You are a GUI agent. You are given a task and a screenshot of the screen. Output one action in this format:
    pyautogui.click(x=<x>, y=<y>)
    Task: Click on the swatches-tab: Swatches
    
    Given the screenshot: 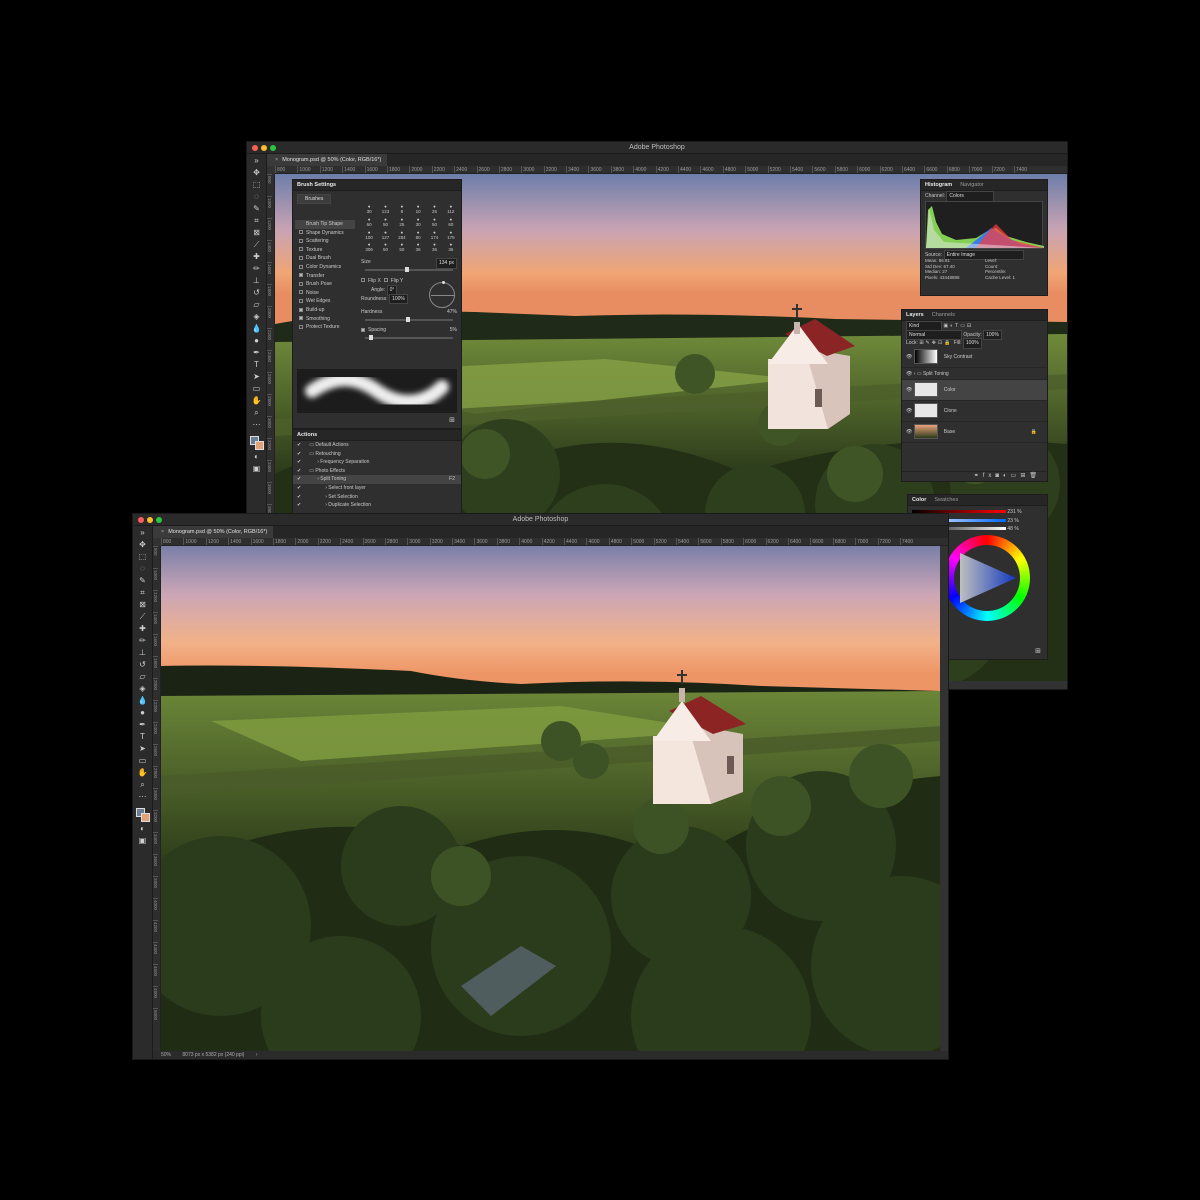 What is the action you would take?
    pyautogui.click(x=946, y=500)
    